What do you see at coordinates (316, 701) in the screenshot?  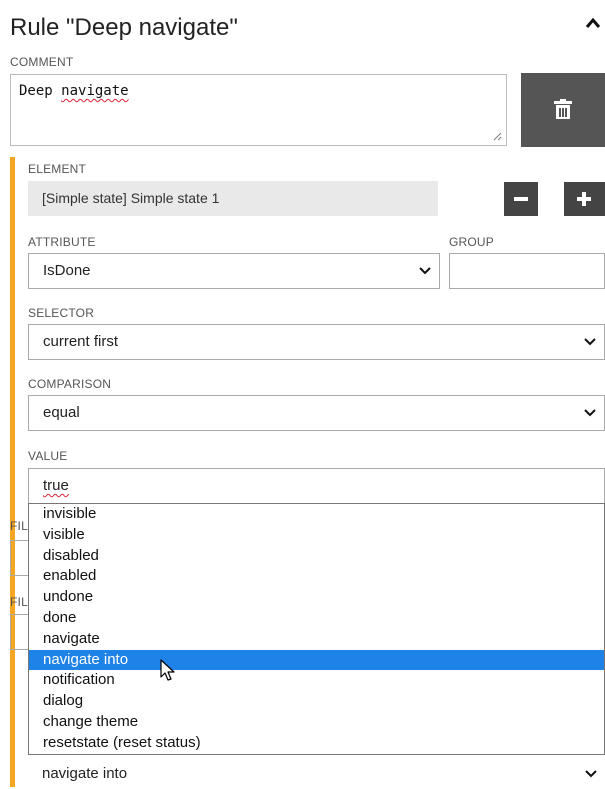 I see `dropdown-option: dialog` at bounding box center [316, 701].